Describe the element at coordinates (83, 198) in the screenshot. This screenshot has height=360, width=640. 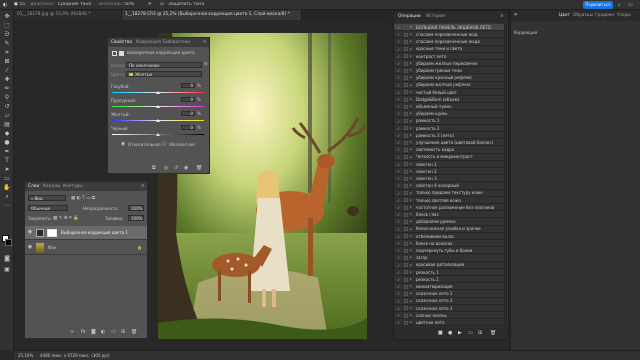
I see `filter-icons: ▦ ◐ T ▭ ⧉` at that location.